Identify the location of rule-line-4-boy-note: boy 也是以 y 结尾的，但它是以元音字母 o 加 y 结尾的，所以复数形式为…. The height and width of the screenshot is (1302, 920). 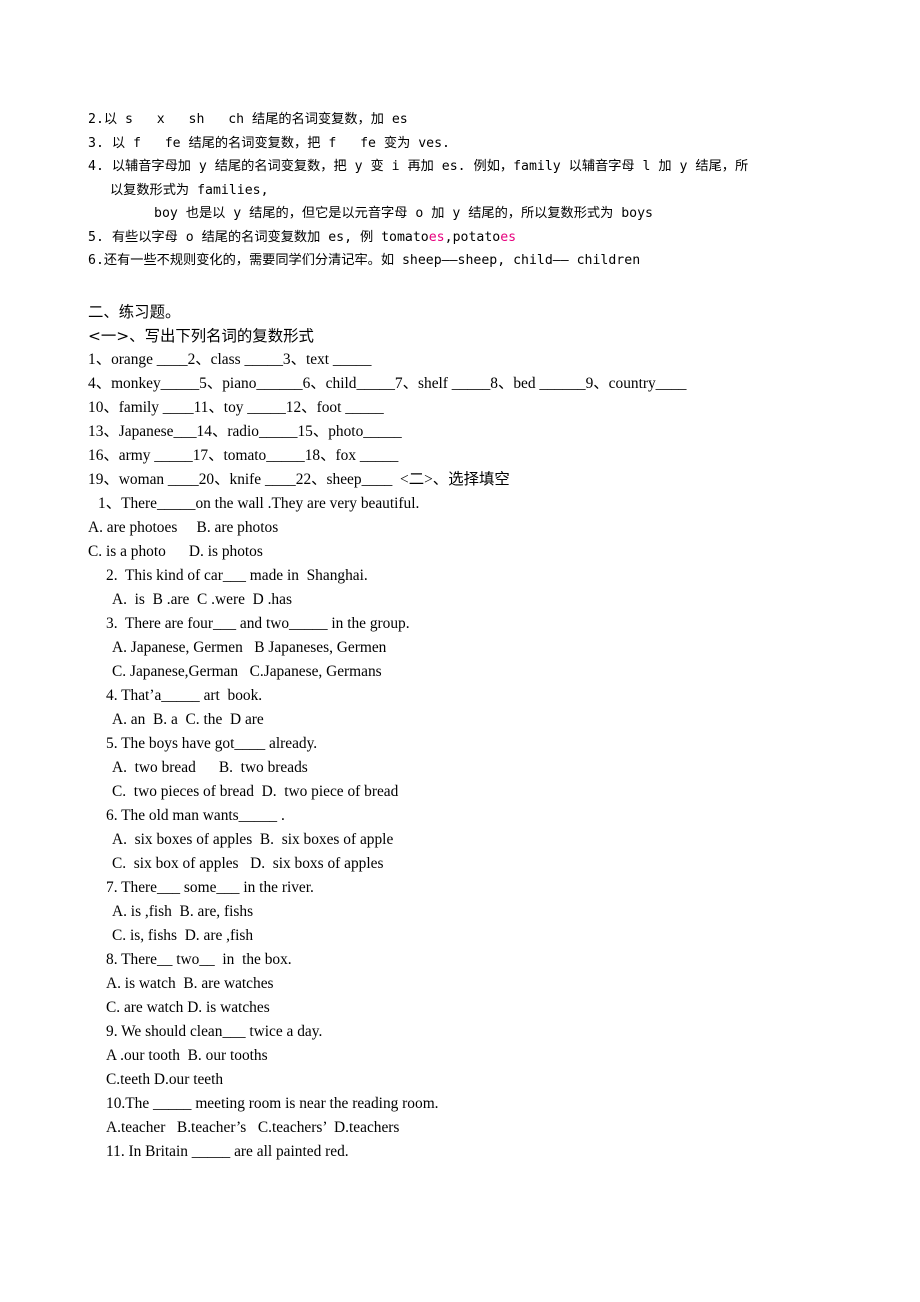
(403, 213).